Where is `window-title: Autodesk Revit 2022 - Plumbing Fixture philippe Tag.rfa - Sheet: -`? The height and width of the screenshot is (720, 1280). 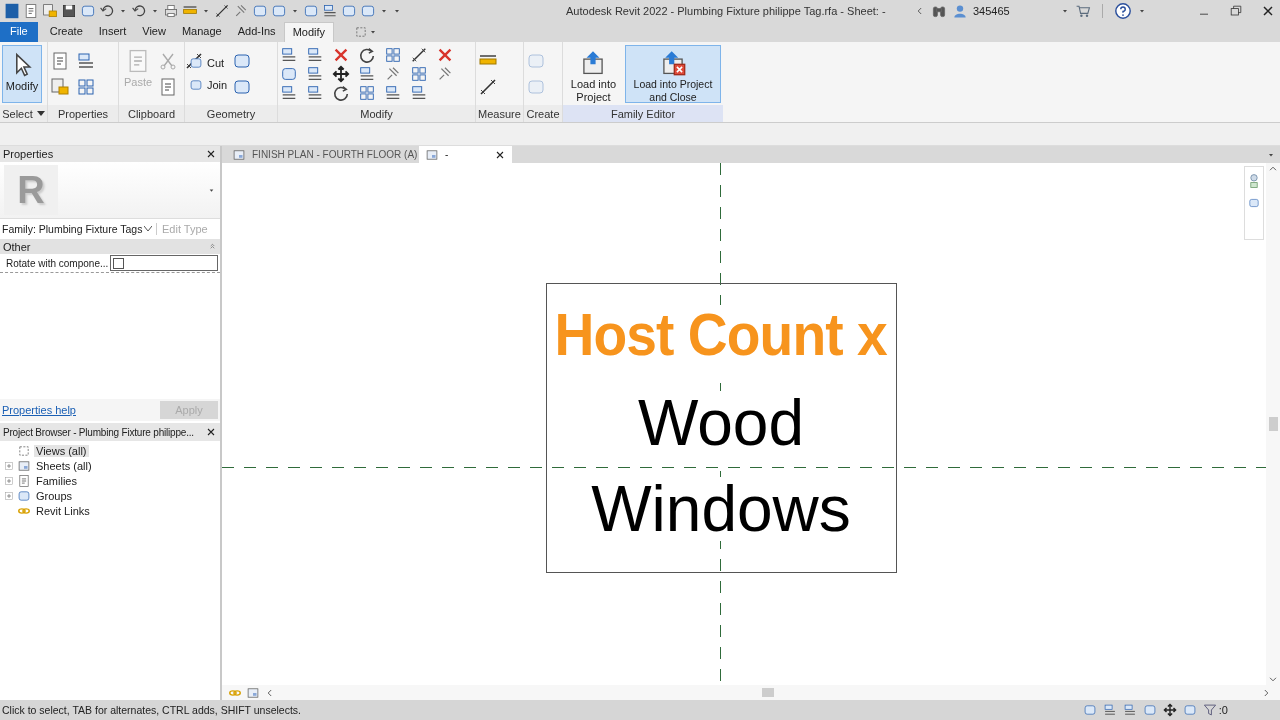 window-title: Autodesk Revit 2022 - Plumbing Fixture philippe Tag.rfa - Sheet: - is located at coordinates (726, 11).